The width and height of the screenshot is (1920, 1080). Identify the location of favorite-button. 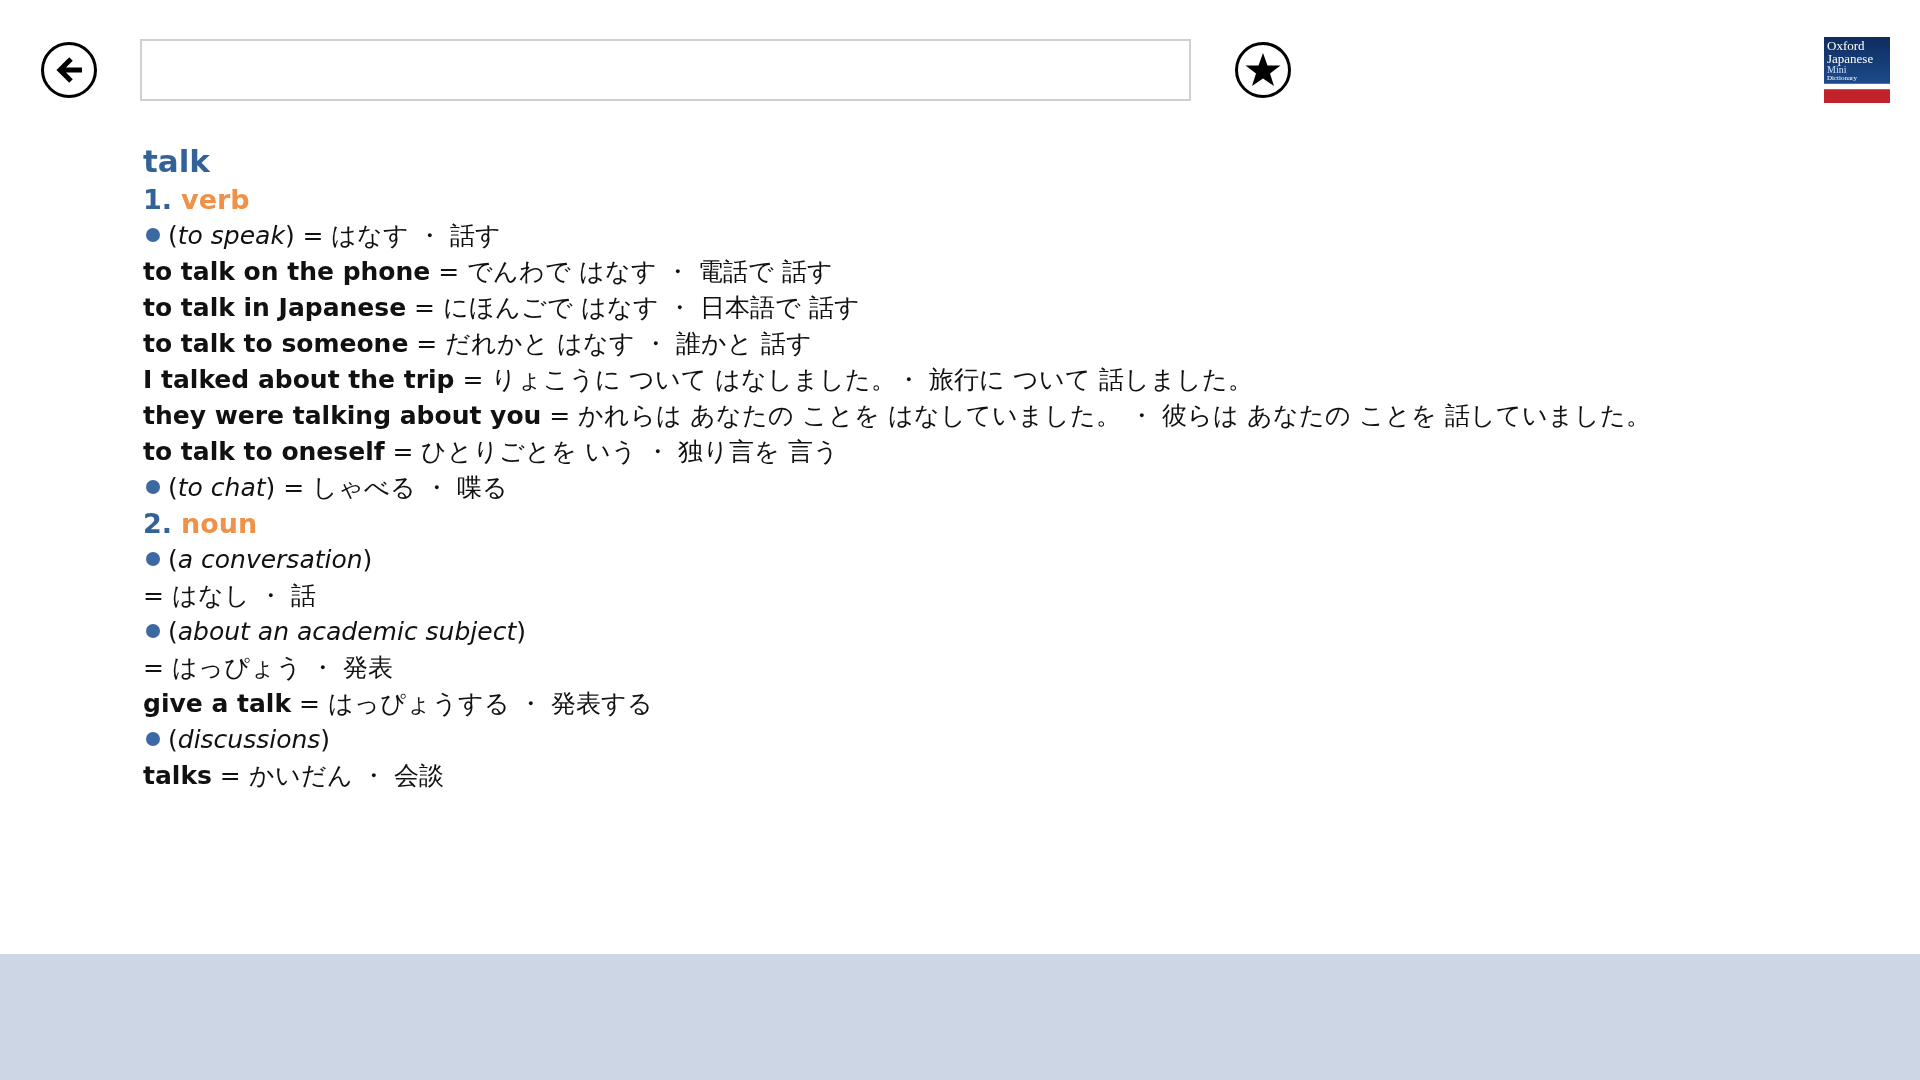
(1263, 70).